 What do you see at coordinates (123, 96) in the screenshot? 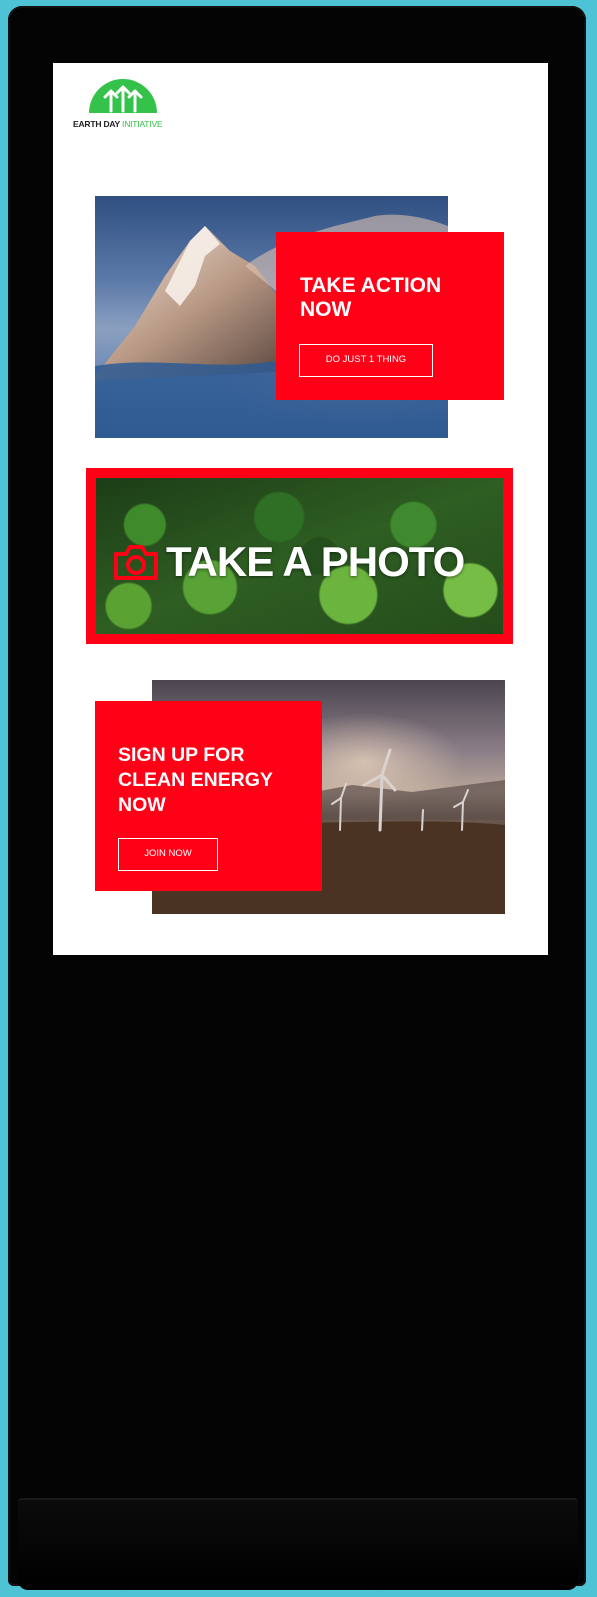
I see `logo-arrows-icon` at bounding box center [123, 96].